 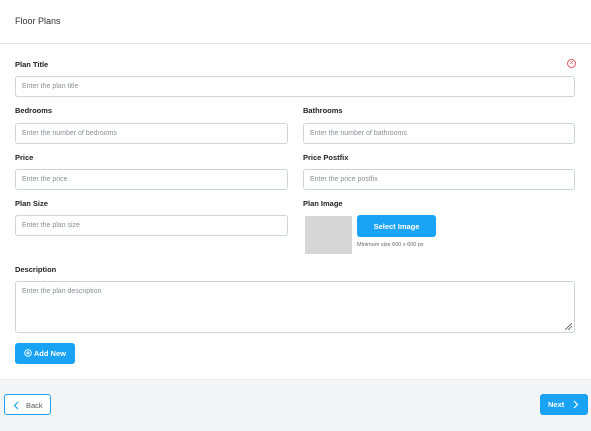 What do you see at coordinates (36, 269) in the screenshot?
I see `description-label: Description` at bounding box center [36, 269].